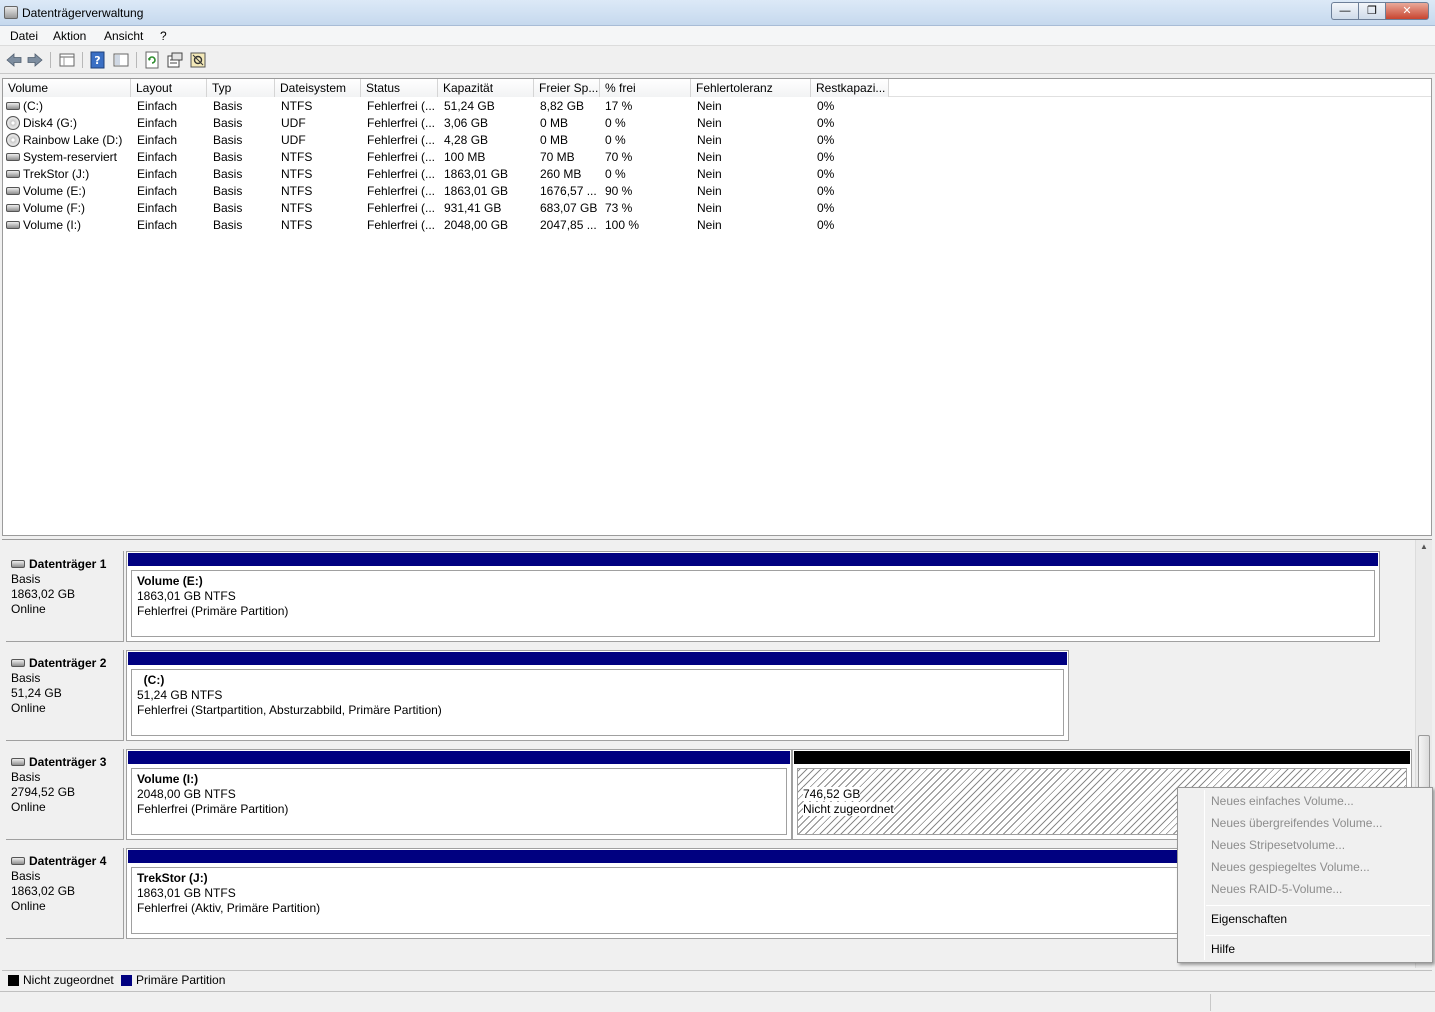 The height and width of the screenshot is (1012, 1435). What do you see at coordinates (121, 60) in the screenshot?
I see `panel-icon` at bounding box center [121, 60].